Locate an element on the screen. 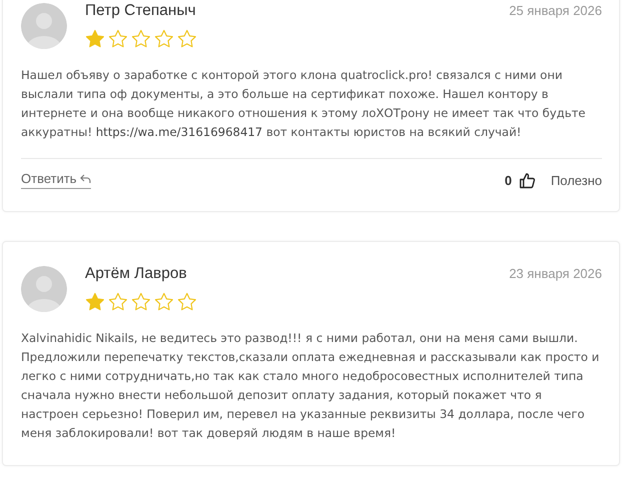 The width and height of the screenshot is (629, 477). reply-icon is located at coordinates (85, 179).